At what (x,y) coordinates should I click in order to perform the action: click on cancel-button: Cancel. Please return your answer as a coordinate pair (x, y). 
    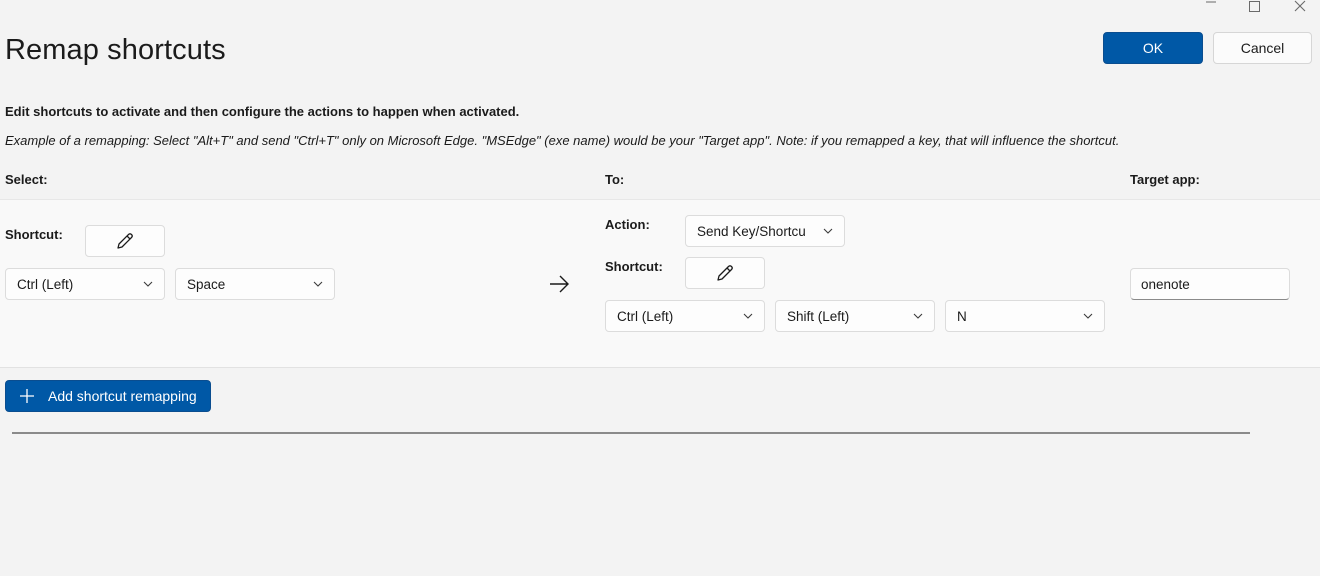
    Looking at the image, I should click on (1262, 48).